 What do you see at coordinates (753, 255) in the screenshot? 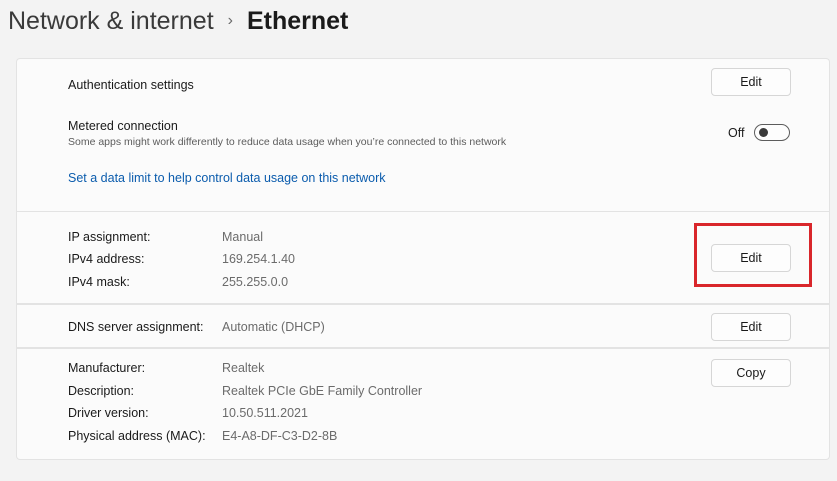
I see `highlight-box` at bounding box center [753, 255].